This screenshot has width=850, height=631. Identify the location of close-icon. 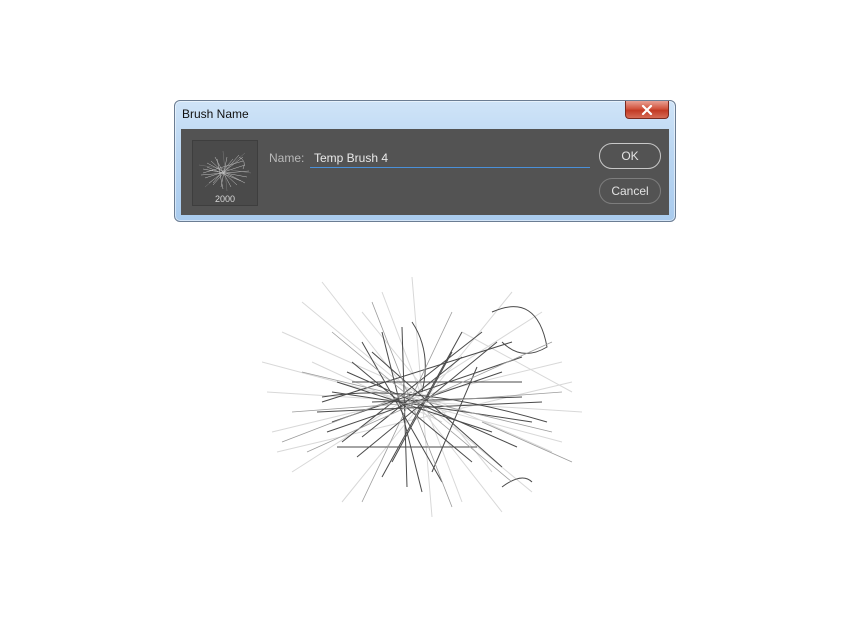
(647, 109).